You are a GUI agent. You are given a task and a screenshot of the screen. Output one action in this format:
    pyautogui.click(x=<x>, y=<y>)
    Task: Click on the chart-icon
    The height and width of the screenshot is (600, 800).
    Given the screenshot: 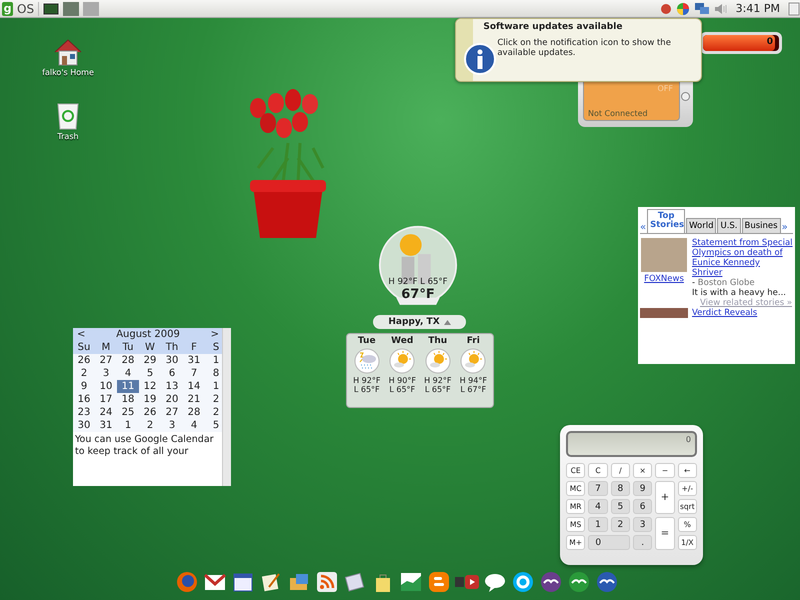 What is the action you would take?
    pyautogui.click(x=411, y=582)
    